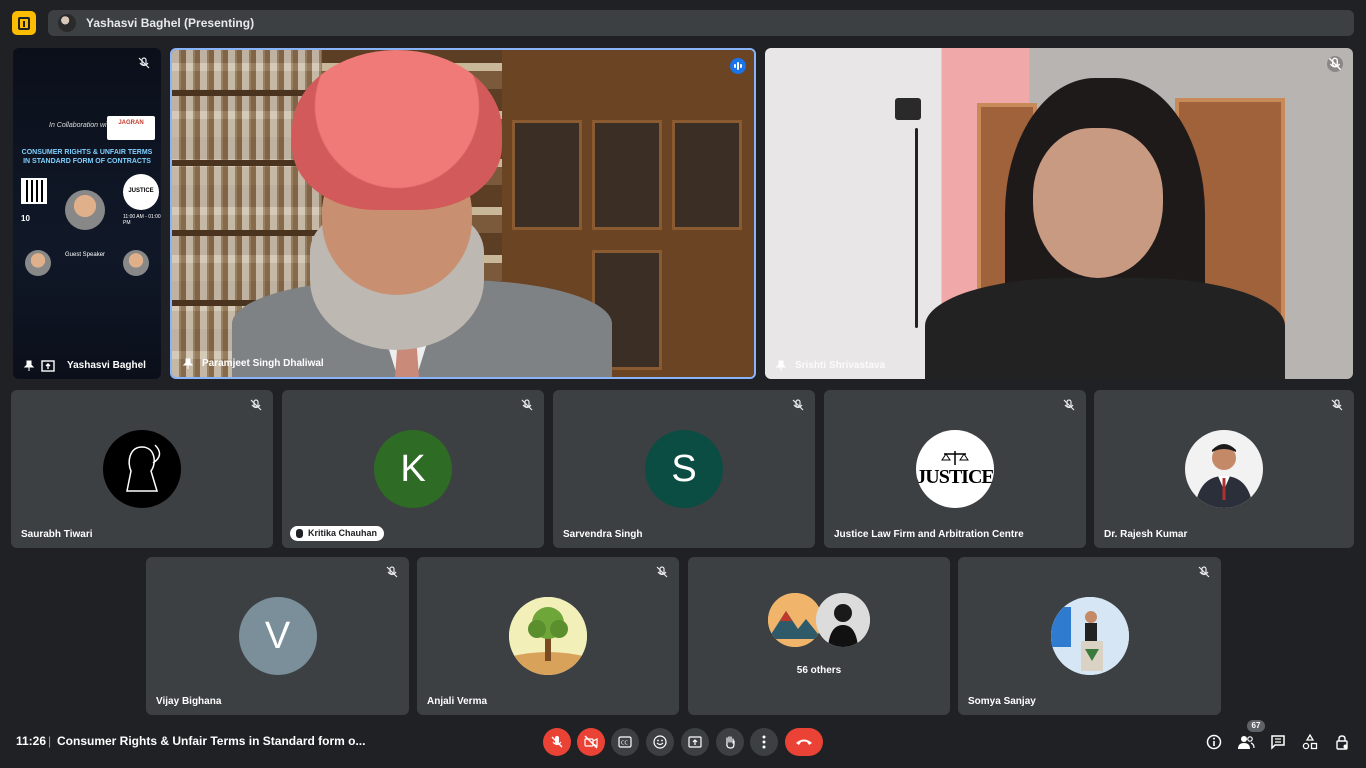  I want to click on poster-sponsor-logo: JUSTICE, so click(141, 192).